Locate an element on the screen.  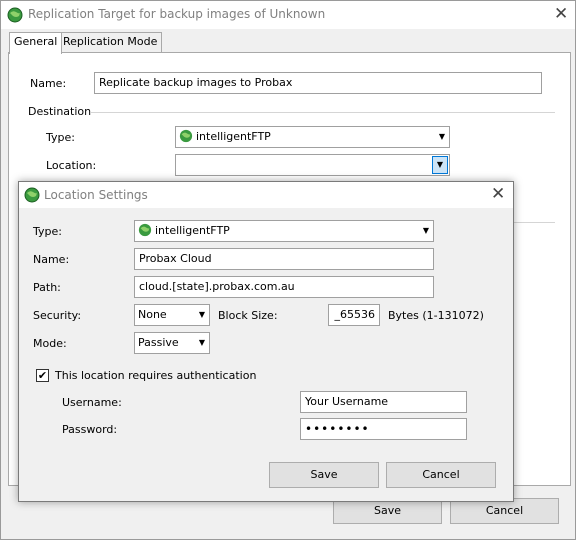
name-label: Name: is located at coordinates (48, 83).